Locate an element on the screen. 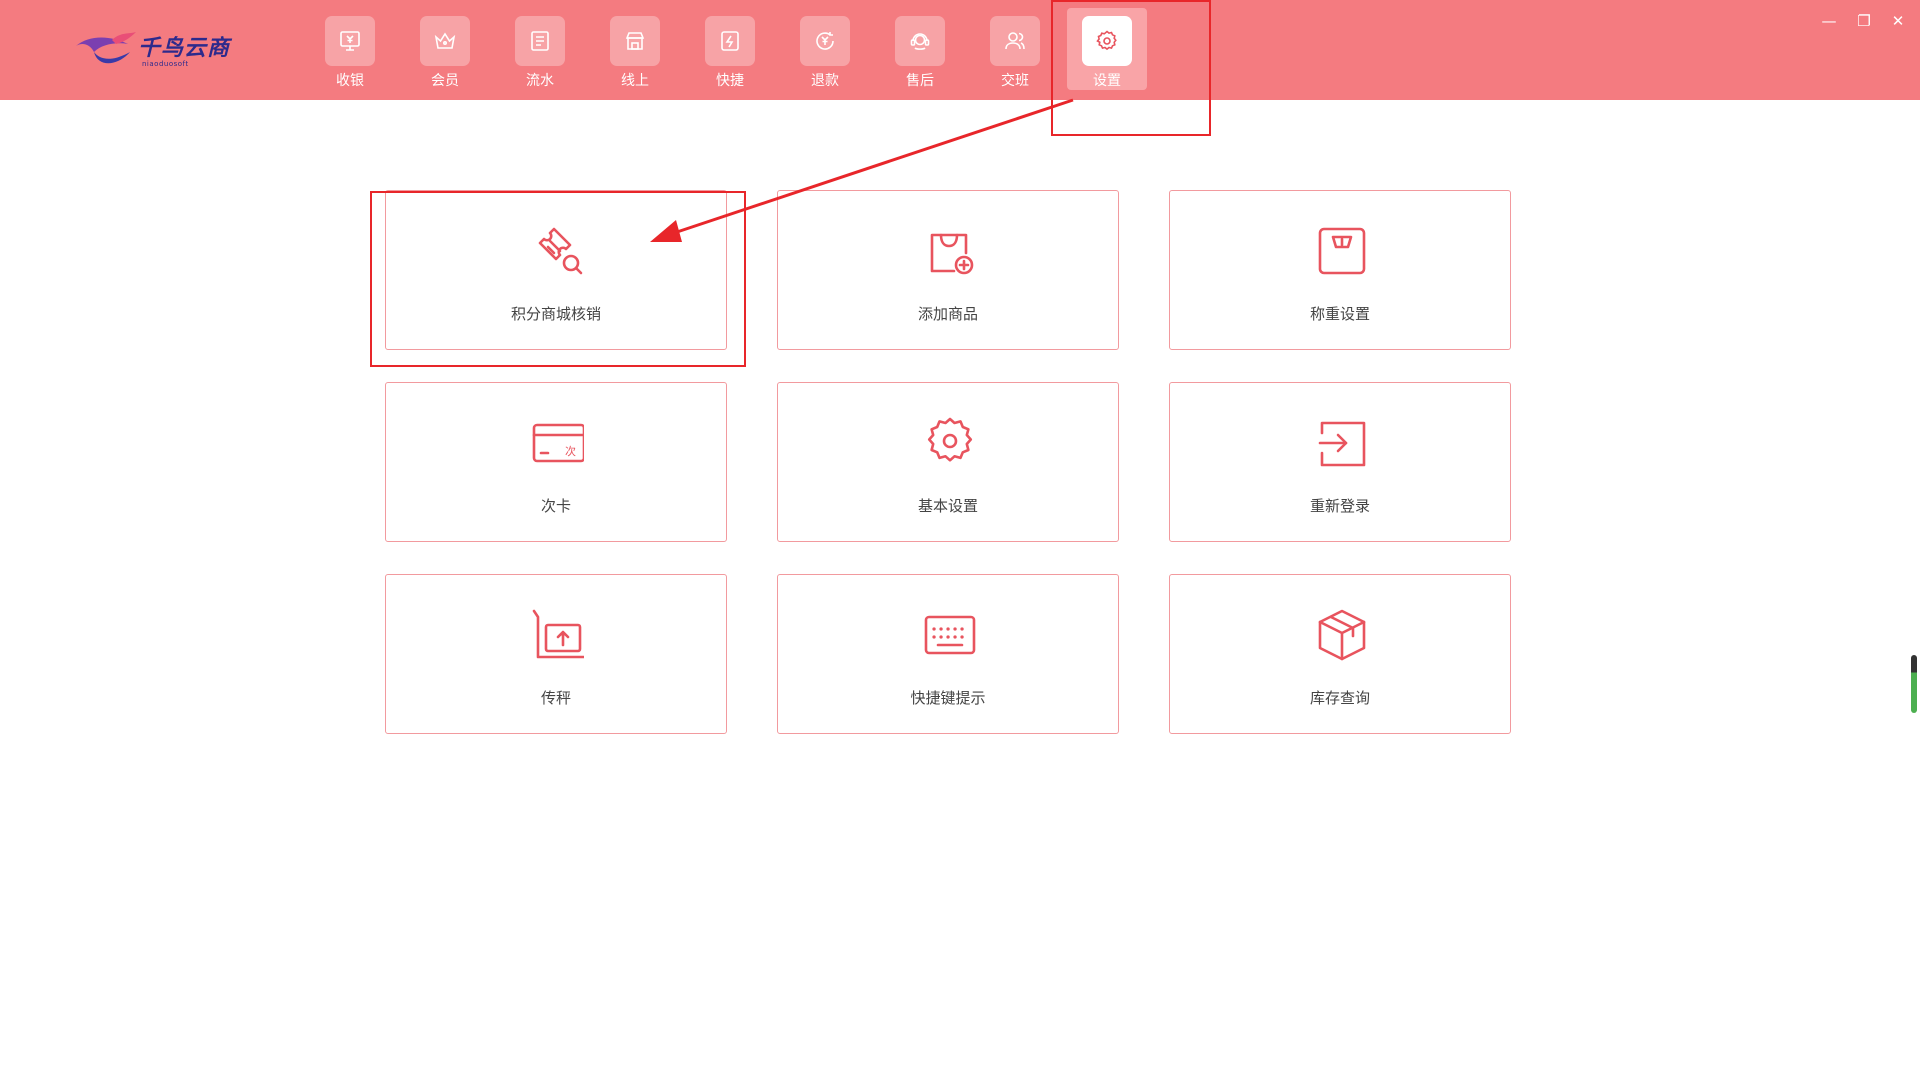 The image size is (1920, 1079). scroll-indicator is located at coordinates (1914, 684).